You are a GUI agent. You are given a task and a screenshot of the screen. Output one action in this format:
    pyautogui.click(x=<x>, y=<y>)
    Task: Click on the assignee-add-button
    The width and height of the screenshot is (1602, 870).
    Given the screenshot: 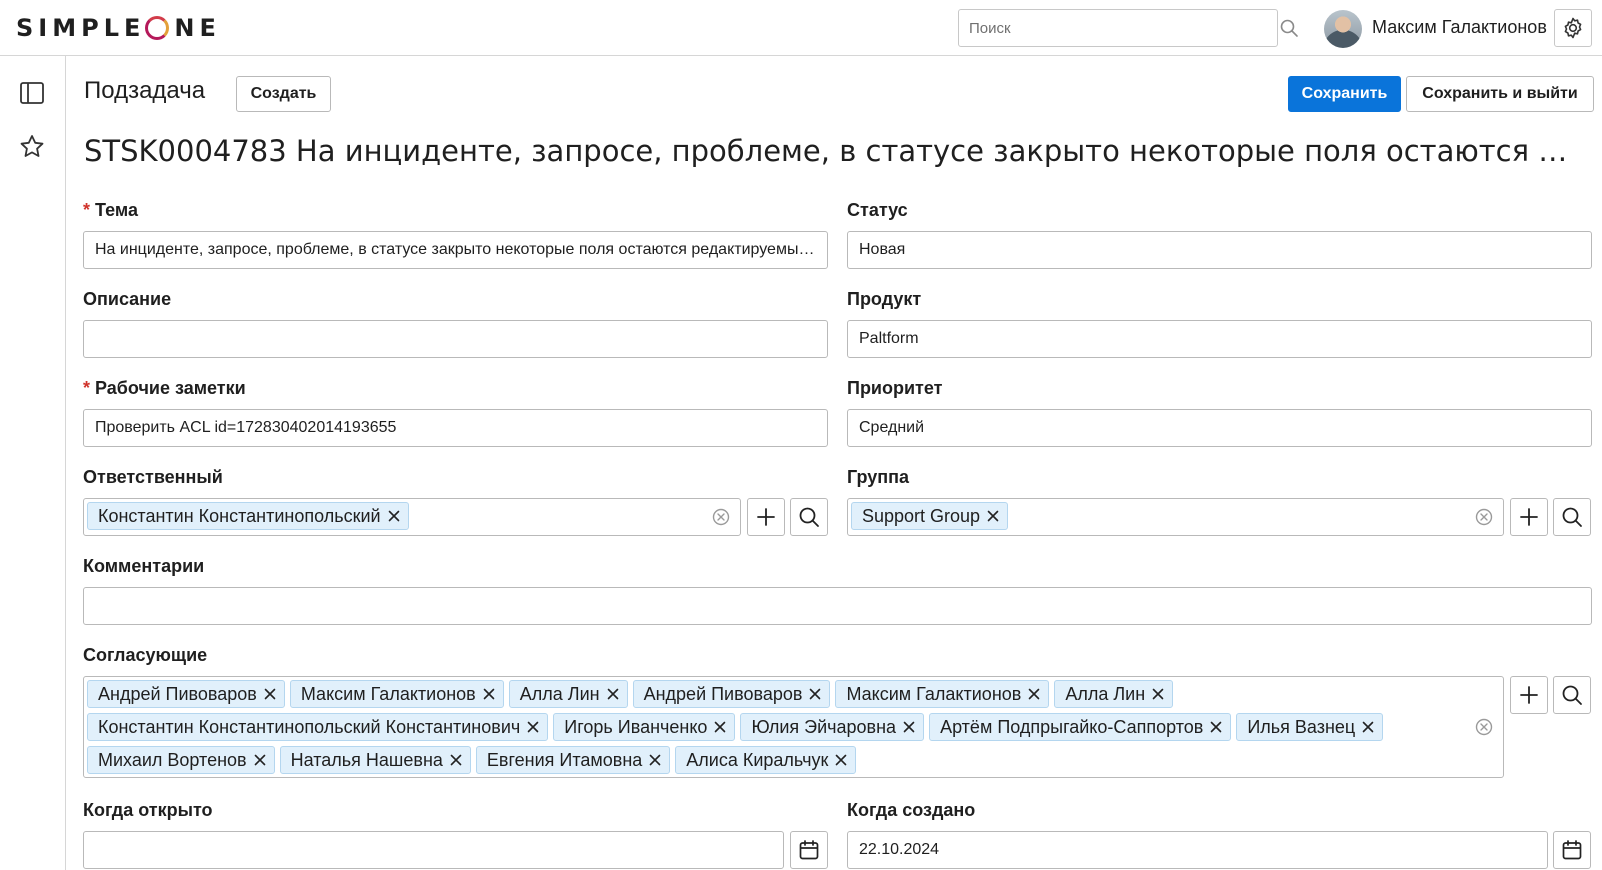 What is the action you would take?
    pyautogui.click(x=766, y=517)
    